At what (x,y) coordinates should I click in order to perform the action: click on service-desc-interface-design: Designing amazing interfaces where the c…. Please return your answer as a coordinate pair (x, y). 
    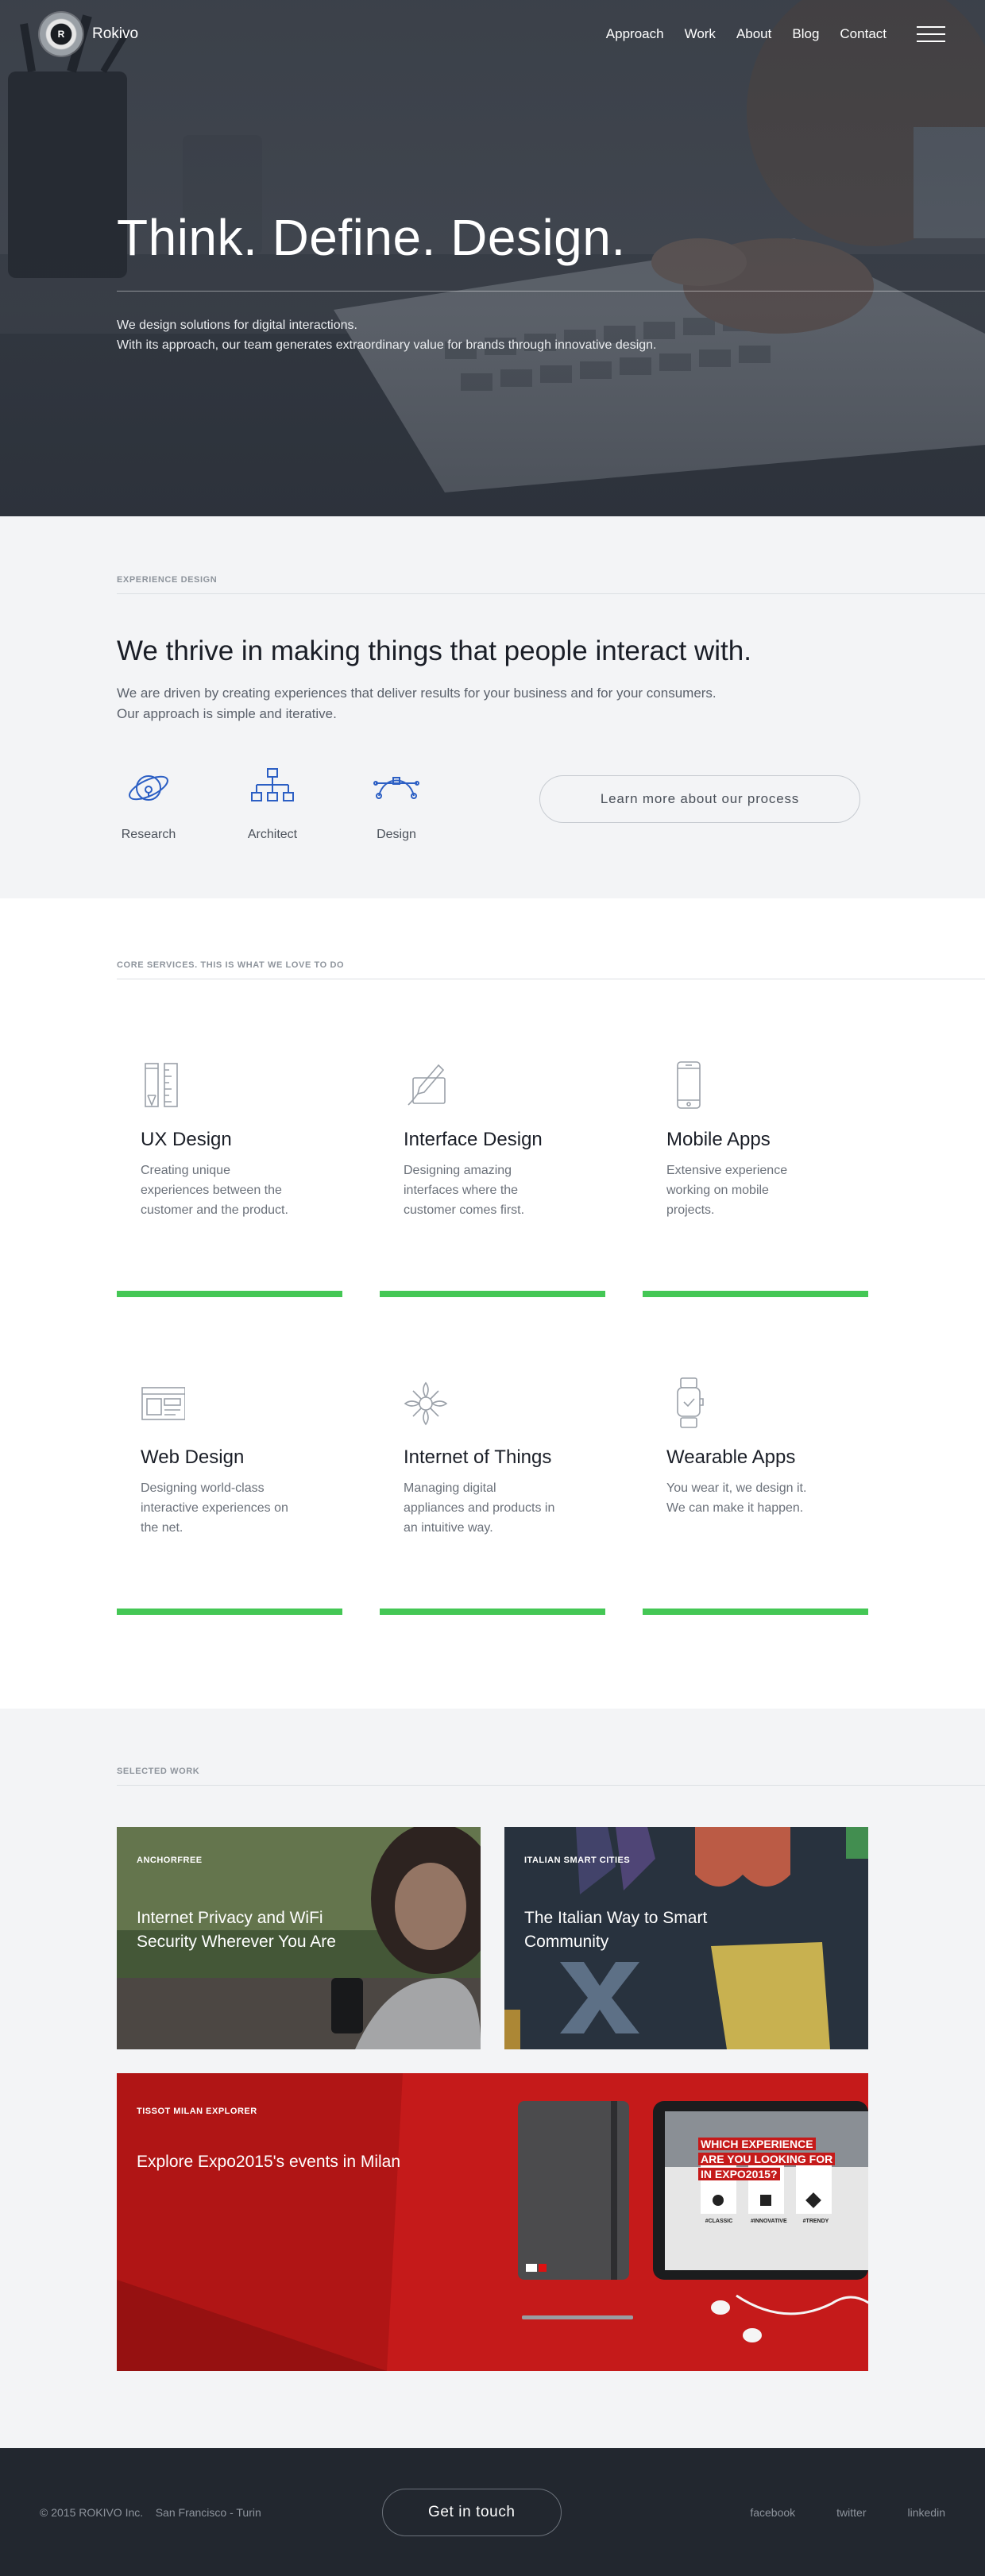
    Looking at the image, I should click on (495, 1190).